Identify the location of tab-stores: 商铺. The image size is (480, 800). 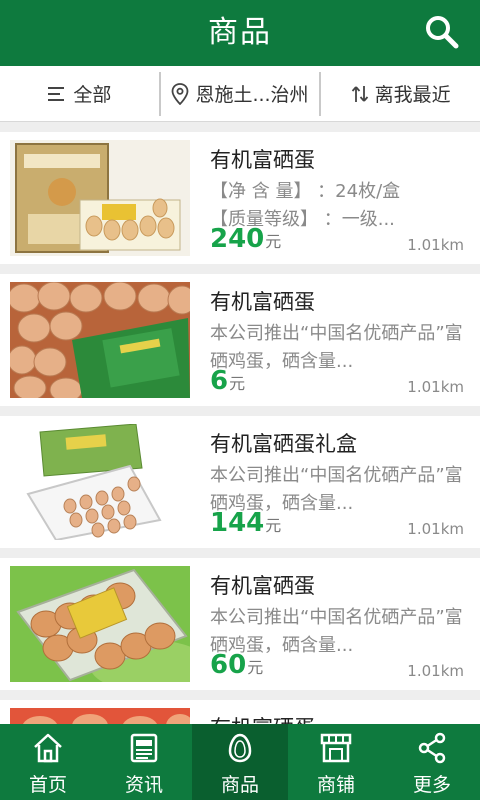
(336, 762).